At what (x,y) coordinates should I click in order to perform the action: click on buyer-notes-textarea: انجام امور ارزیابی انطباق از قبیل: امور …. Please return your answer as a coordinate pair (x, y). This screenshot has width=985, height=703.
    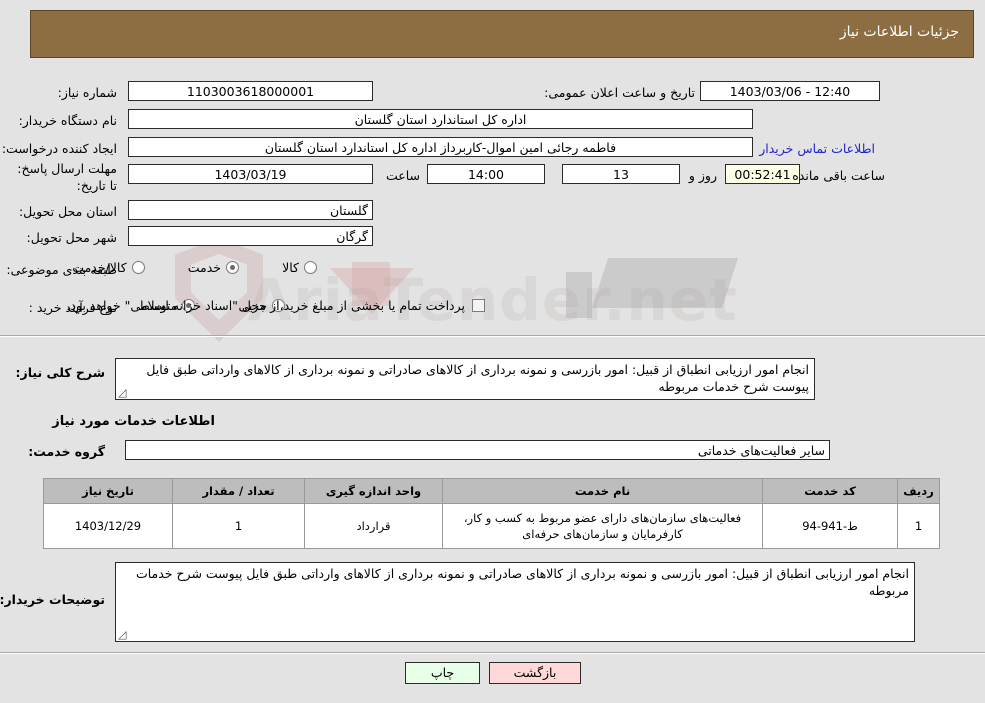
    Looking at the image, I should click on (515, 602).